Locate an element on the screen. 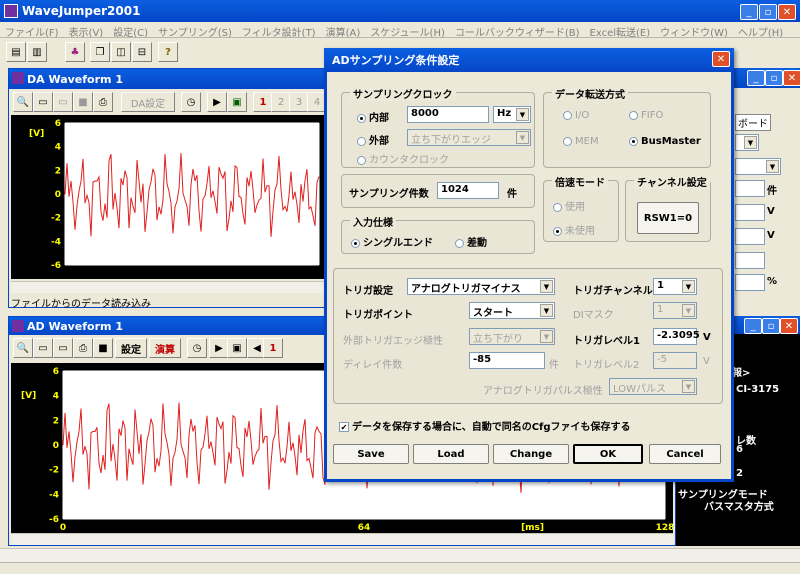 The height and width of the screenshot is (574, 800). transfer-mem-radio: MEM is located at coordinates (581, 141).